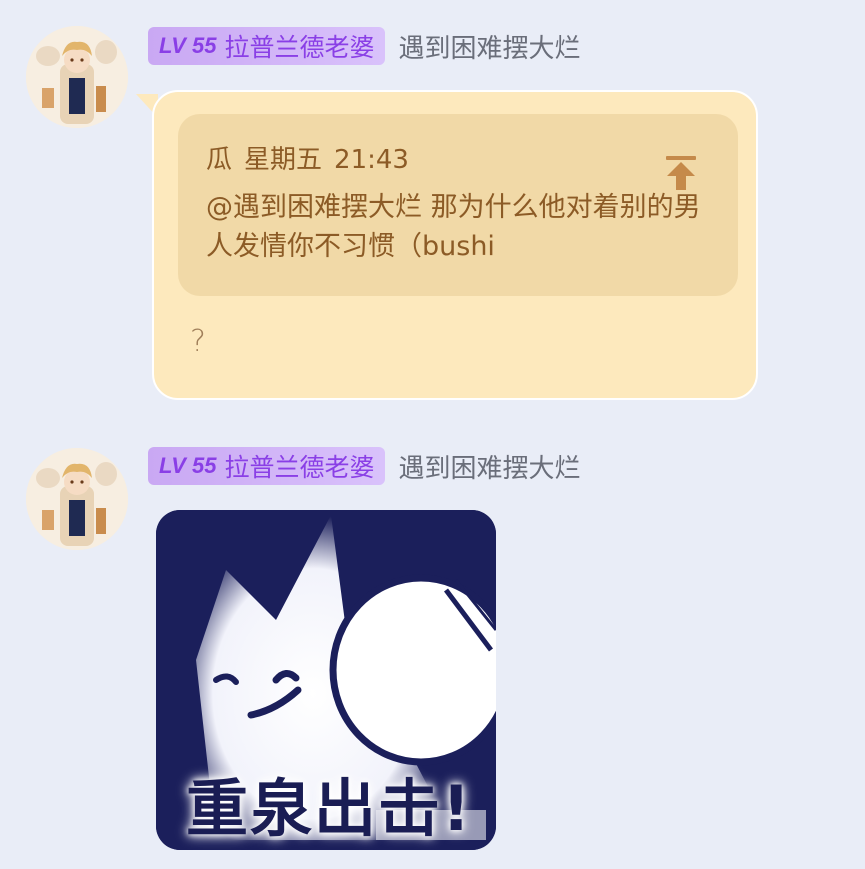  Describe the element at coordinates (458, 160) in the screenshot. I see `quote-meta: 瓜星期五 21:43` at that location.